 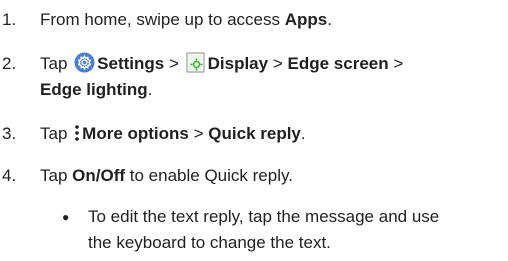 I want to click on more-options-label: More options, so click(x=135, y=133).